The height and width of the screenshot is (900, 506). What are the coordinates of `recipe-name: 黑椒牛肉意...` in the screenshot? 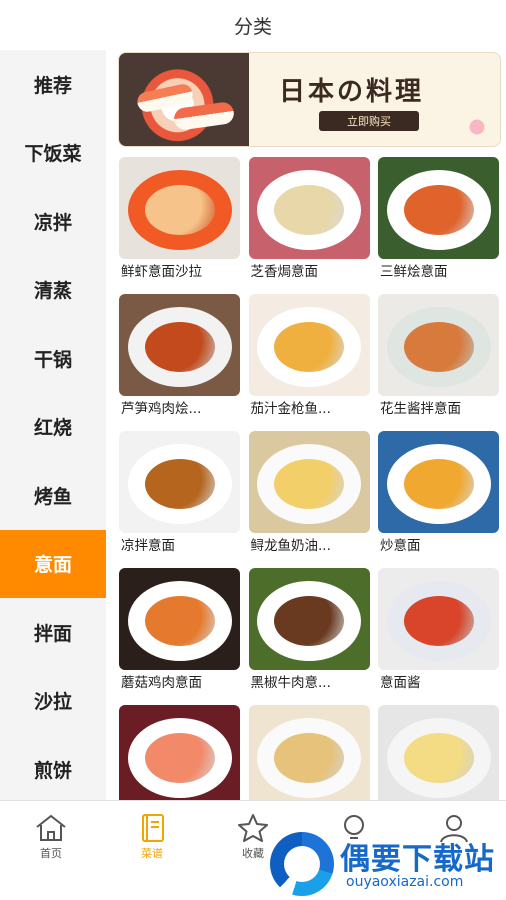 It's located at (290, 683).